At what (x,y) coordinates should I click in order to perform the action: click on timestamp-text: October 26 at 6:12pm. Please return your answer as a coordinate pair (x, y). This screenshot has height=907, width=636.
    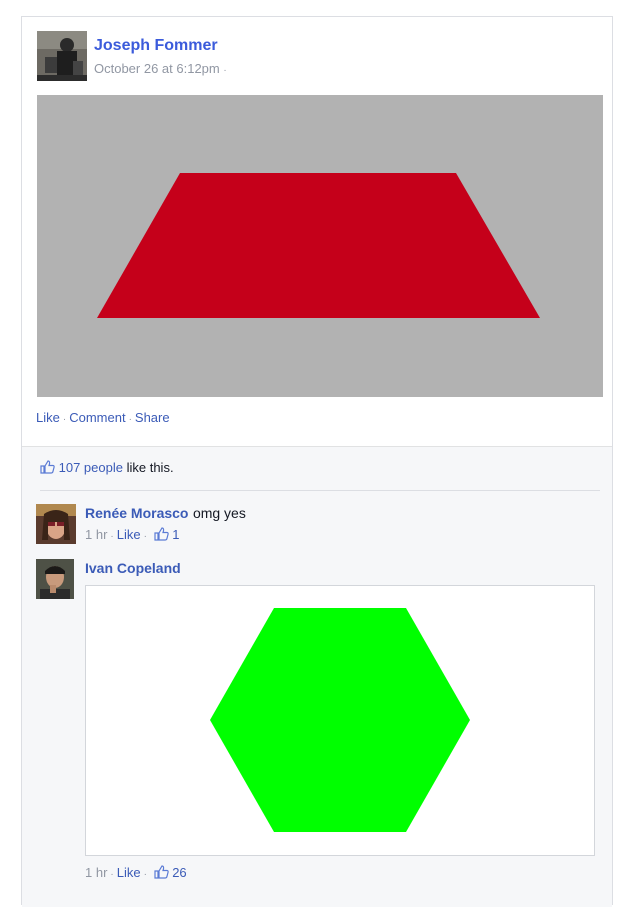
    Looking at the image, I should click on (157, 68).